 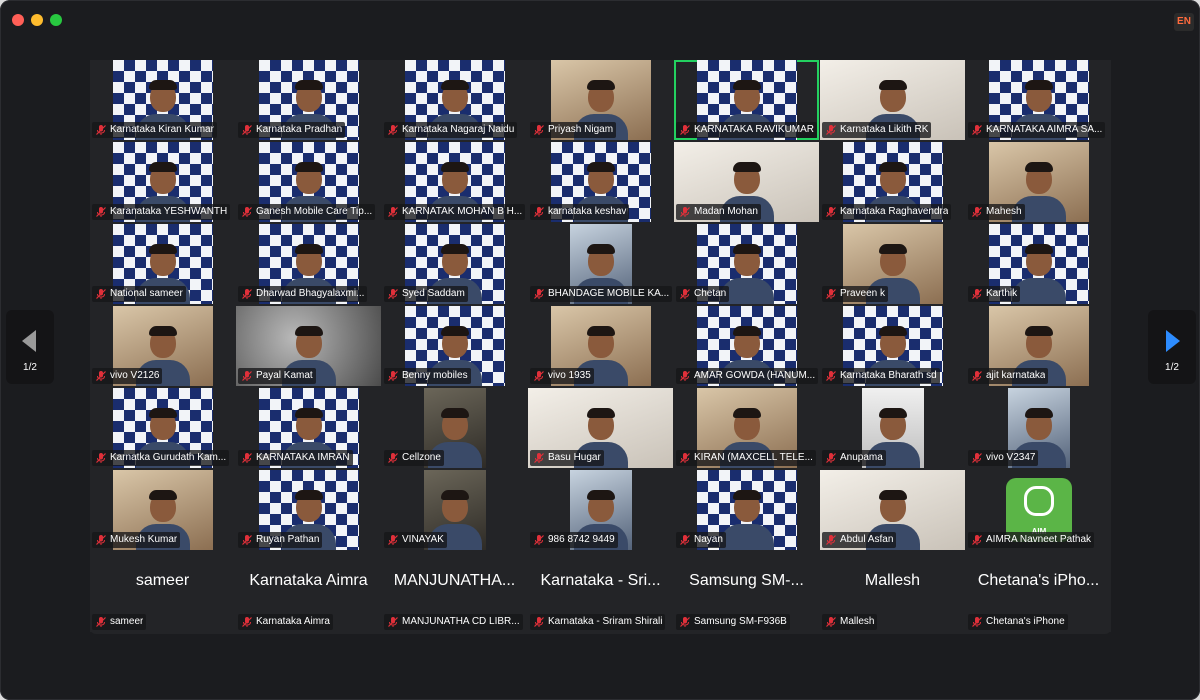 I want to click on participant-name-label: Basu Hugar, so click(x=567, y=458).